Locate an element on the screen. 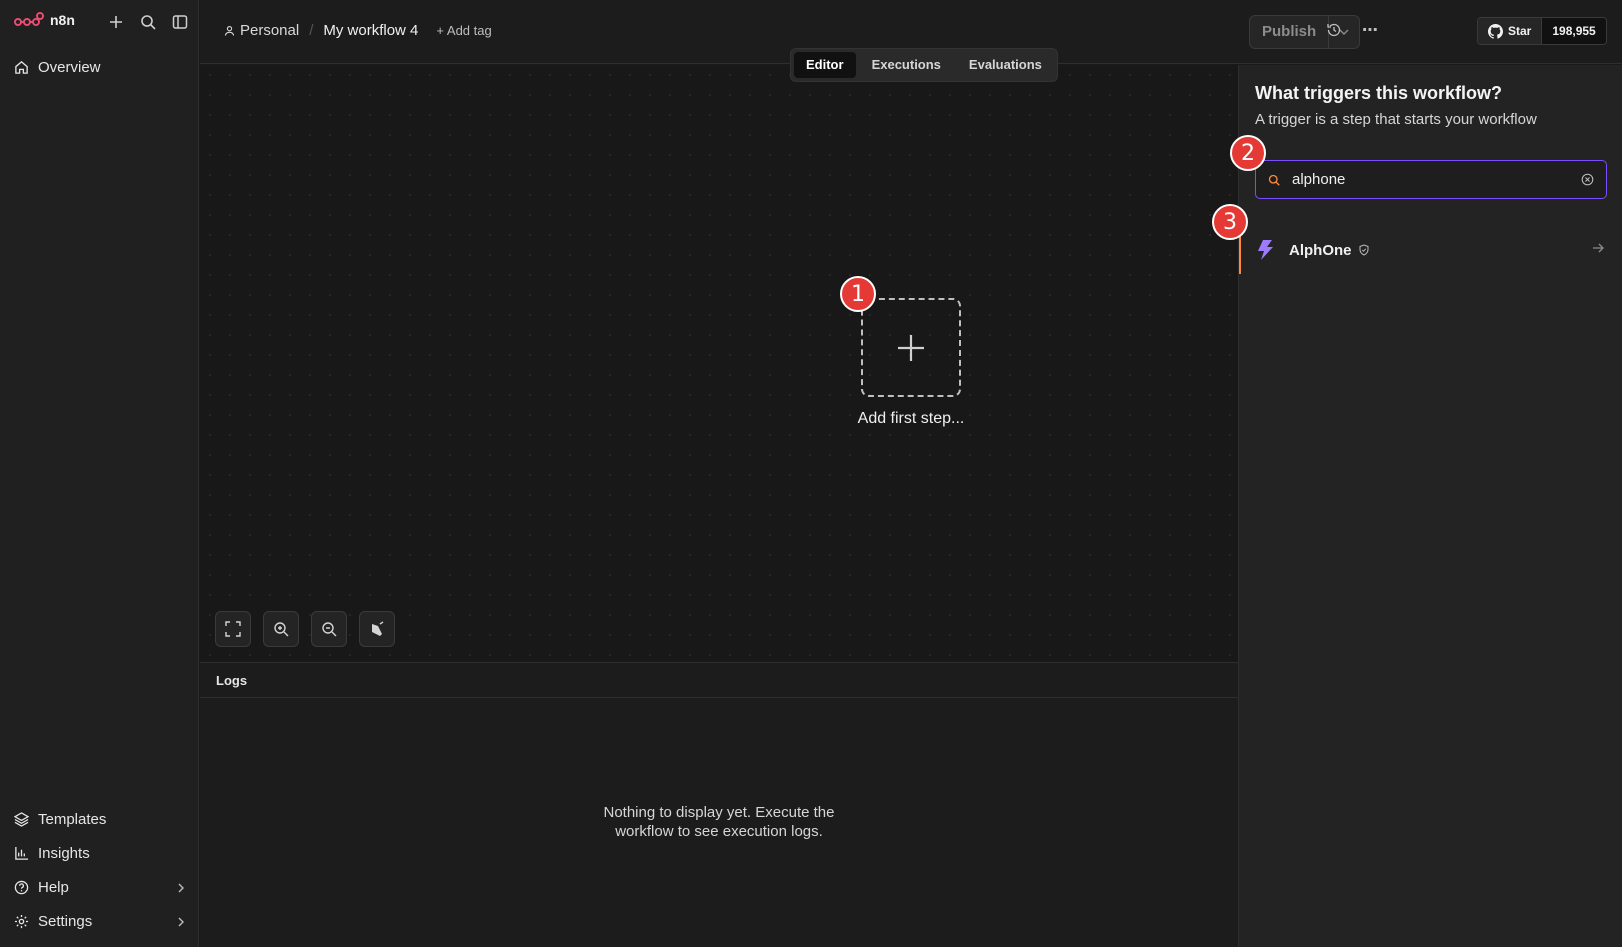 This screenshot has width=1622, height=947. add-tag-button: + Add tag is located at coordinates (463, 30).